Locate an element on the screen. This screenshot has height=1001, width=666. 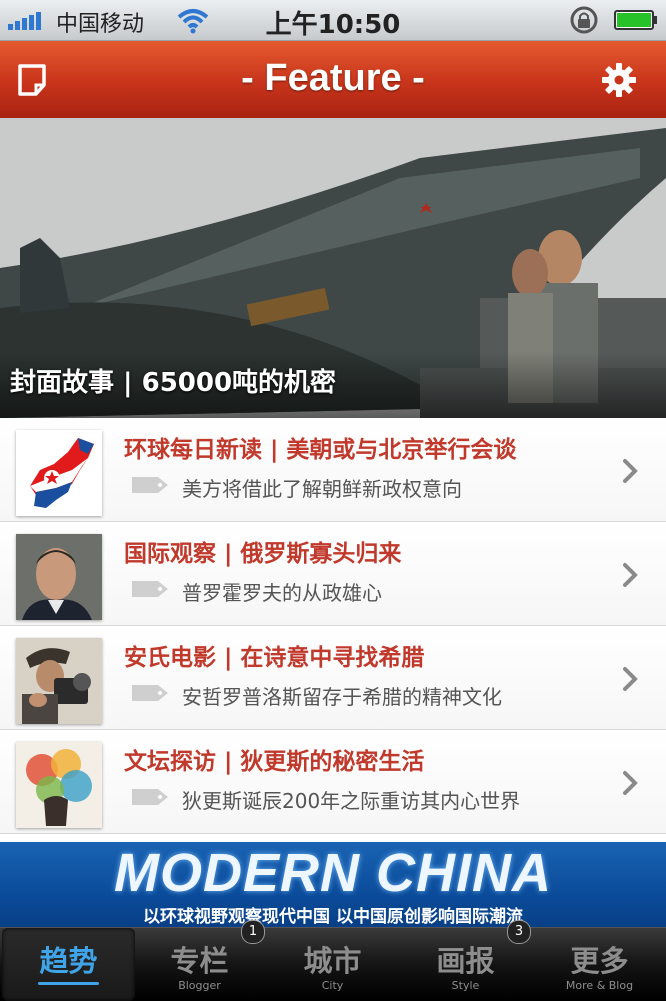
notification-badge: 3 is located at coordinates (519, 932).